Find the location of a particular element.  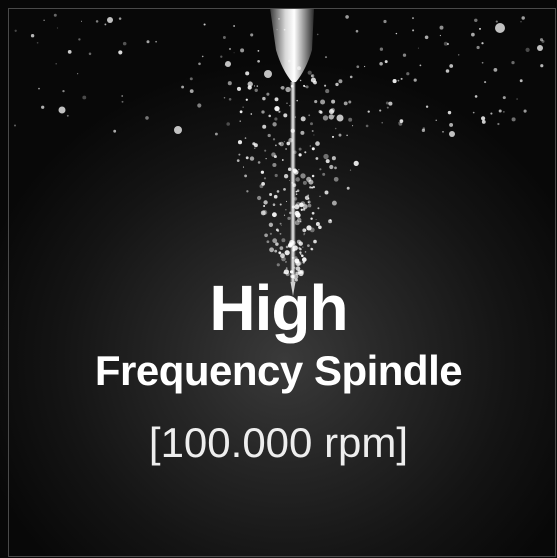

headline-title: High is located at coordinates (278, 308).